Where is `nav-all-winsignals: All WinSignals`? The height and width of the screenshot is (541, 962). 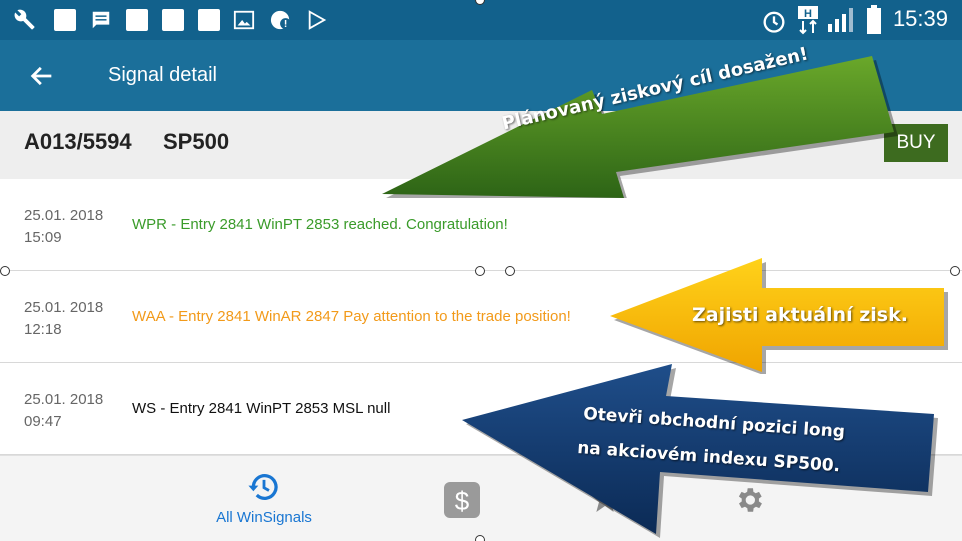
nav-all-winsignals: All WinSignals is located at coordinates (264, 498).